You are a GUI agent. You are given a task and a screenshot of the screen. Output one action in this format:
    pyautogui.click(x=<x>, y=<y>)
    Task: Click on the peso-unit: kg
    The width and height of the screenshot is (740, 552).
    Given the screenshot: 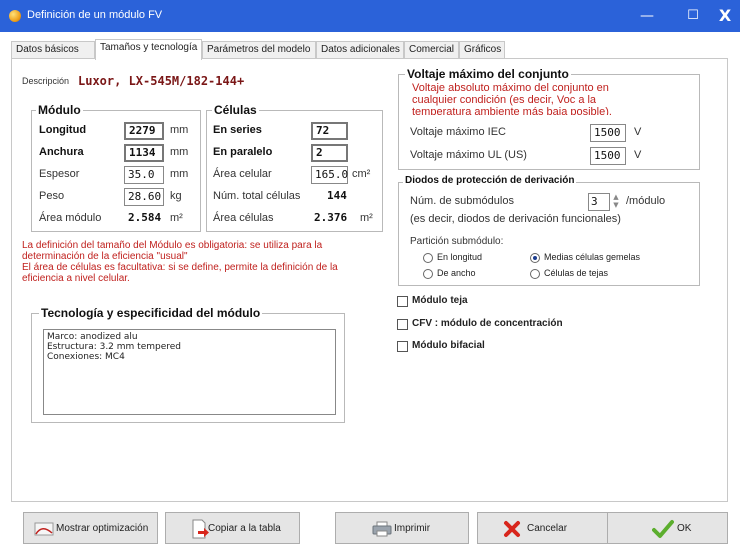 What is the action you would take?
    pyautogui.click(x=176, y=196)
    